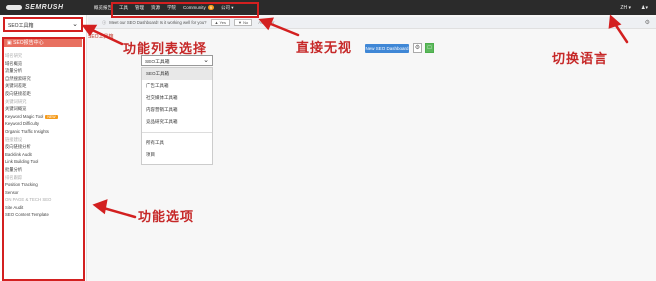 The image size is (656, 281). What do you see at coordinates (166, 217) in the screenshot?
I see `annotation-caption-options: 功能选项` at bounding box center [166, 217].